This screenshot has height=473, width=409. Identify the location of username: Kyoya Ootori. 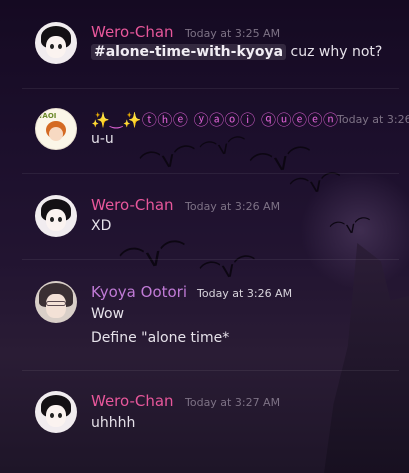
(139, 292).